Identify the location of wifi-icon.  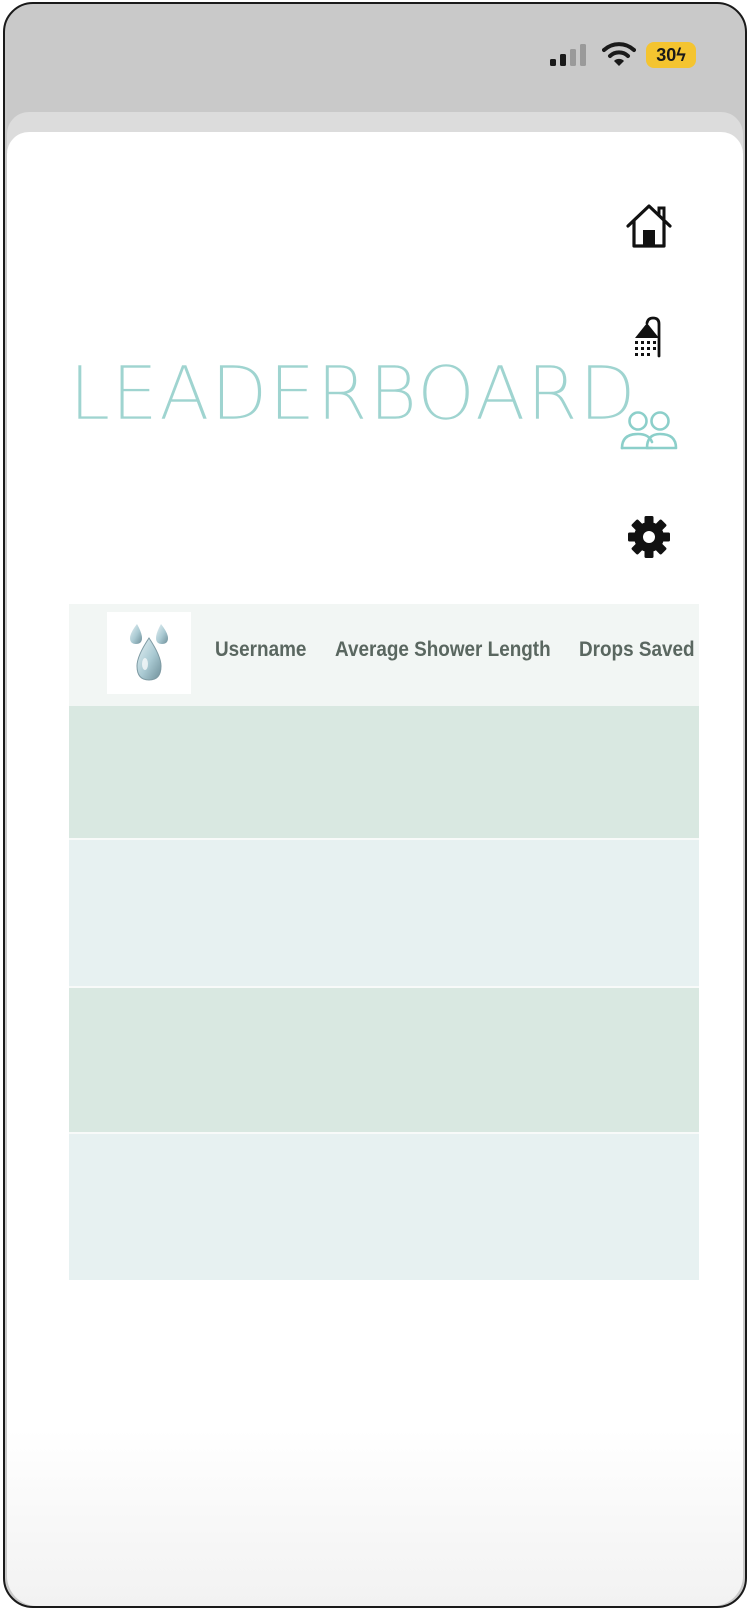
(619, 54).